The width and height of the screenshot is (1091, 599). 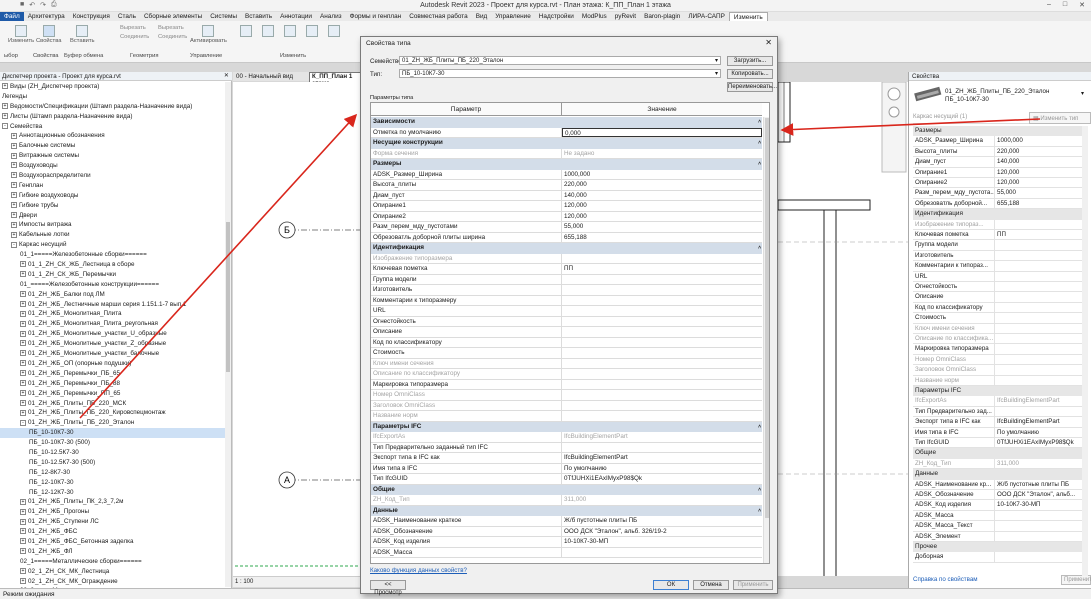 What do you see at coordinates (997, 474) in the screenshot?
I see `property-group-header: Данные` at bounding box center [997, 474].